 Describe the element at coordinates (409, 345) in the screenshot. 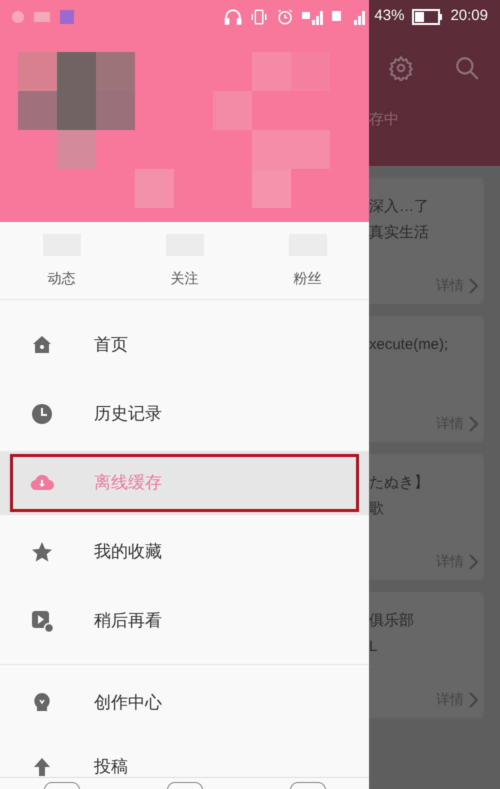

I see `card-text: xecute(me);` at that location.